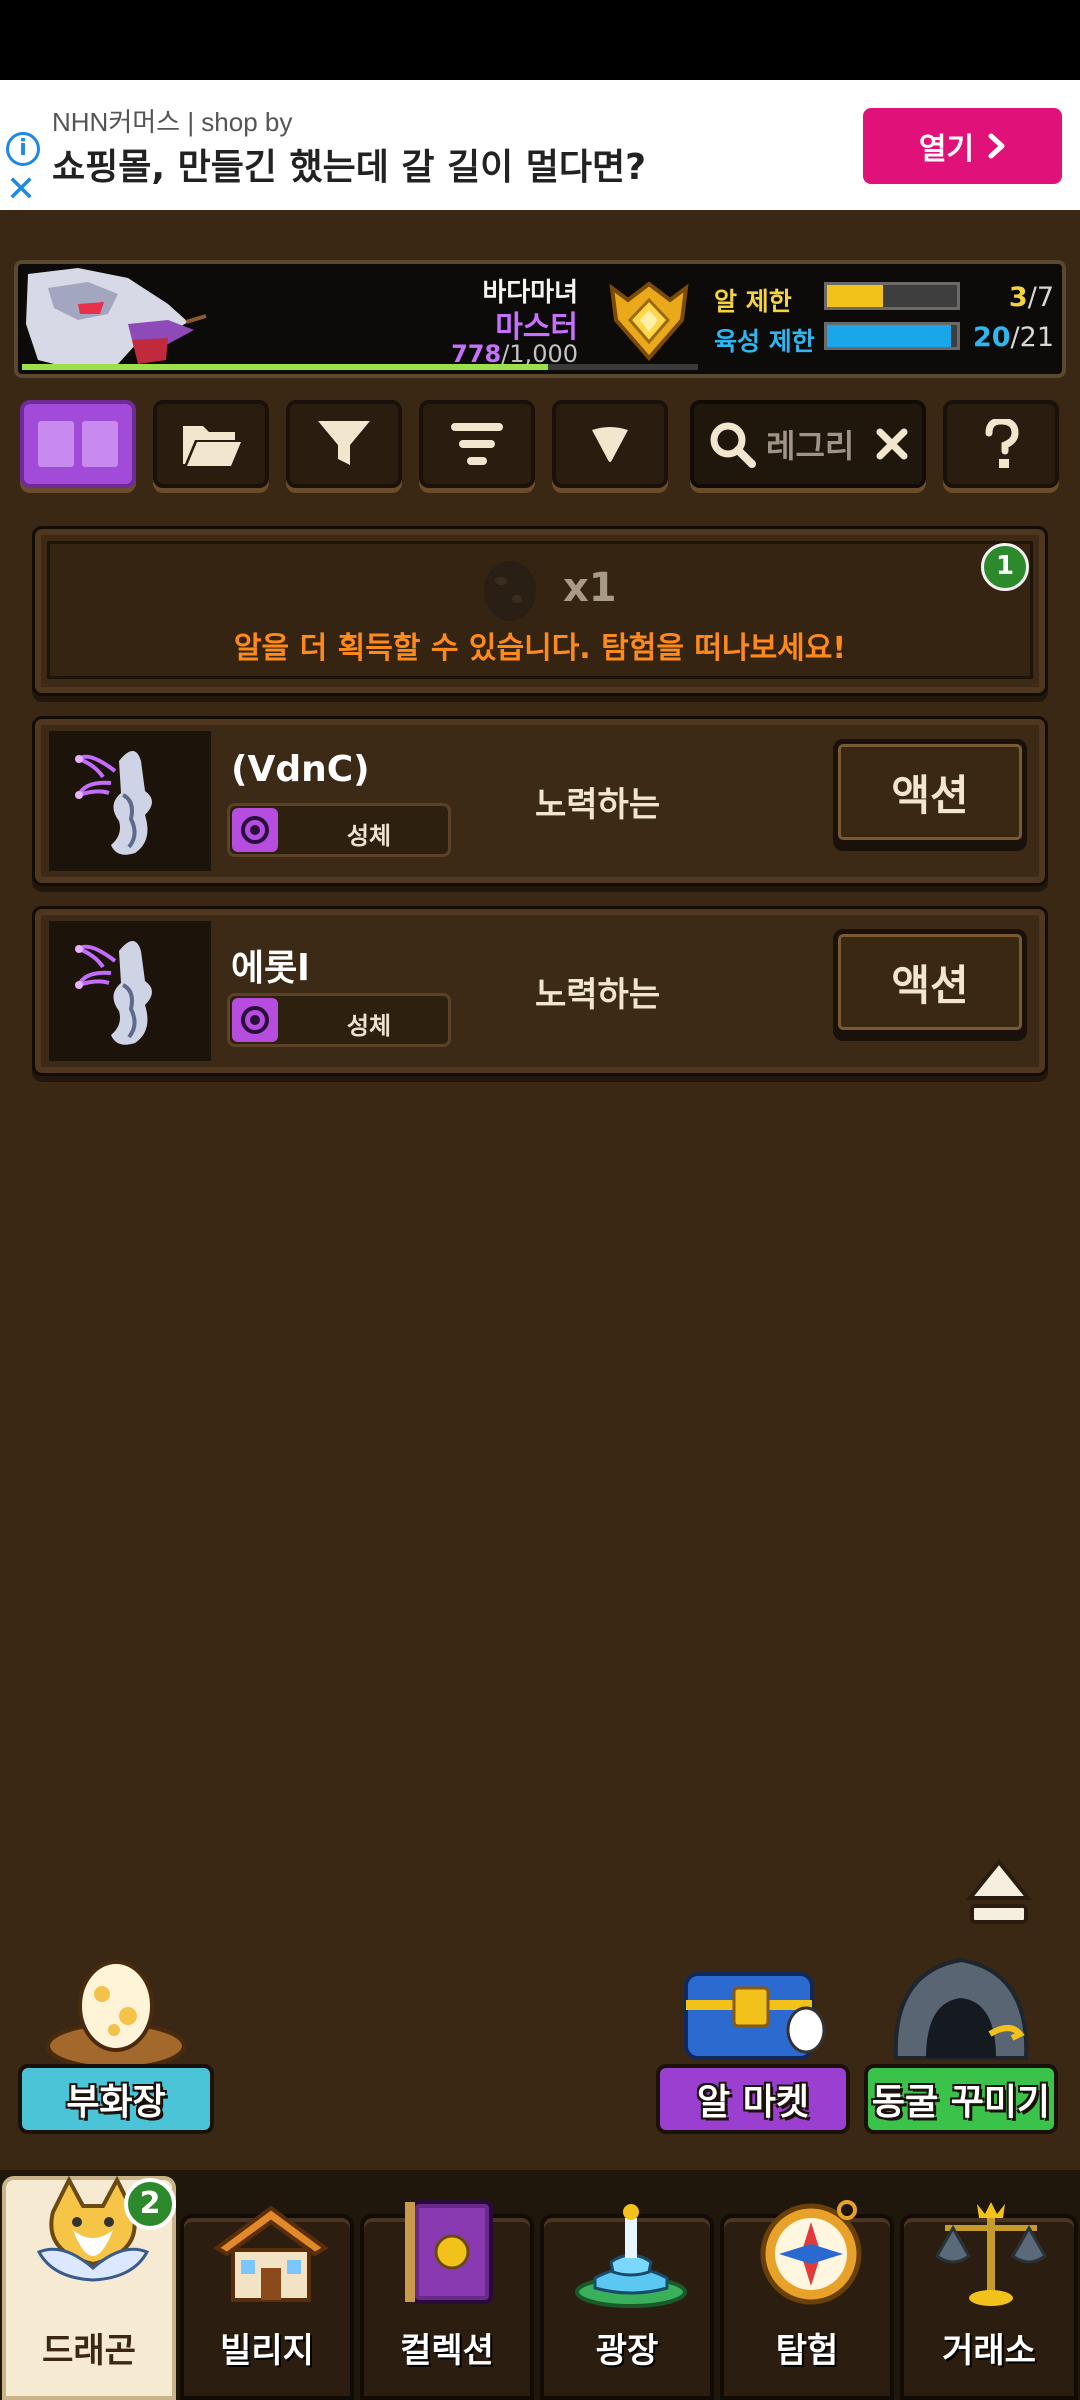 The height and width of the screenshot is (2400, 1080). What do you see at coordinates (89, 2287) in the screenshot?
I see `nav-tab-dragon: 2 드래곤` at bounding box center [89, 2287].